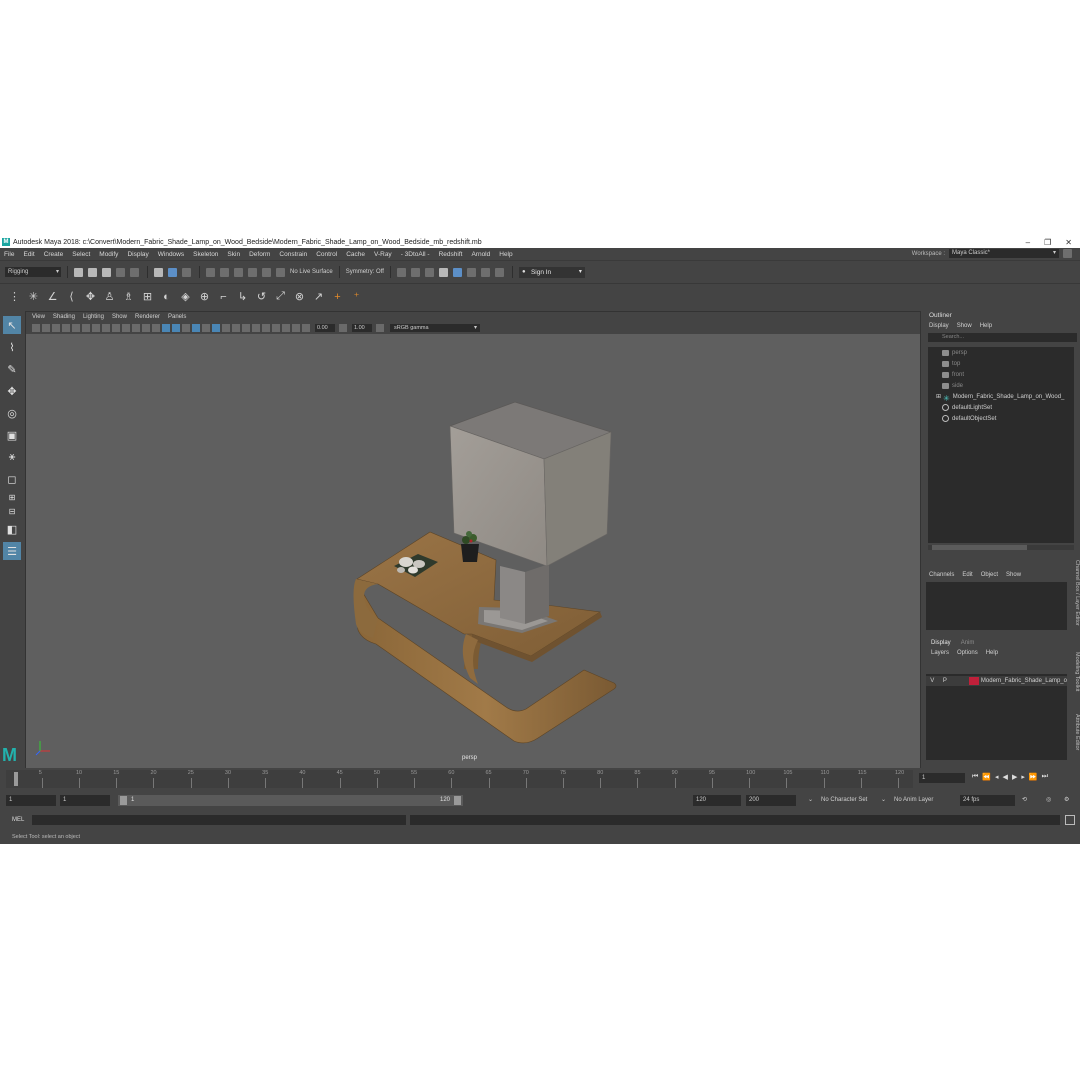 The width and height of the screenshot is (1080, 1080). Describe the element at coordinates (242, 296) in the screenshot. I see `point-constraint-icon: ↳` at that location.